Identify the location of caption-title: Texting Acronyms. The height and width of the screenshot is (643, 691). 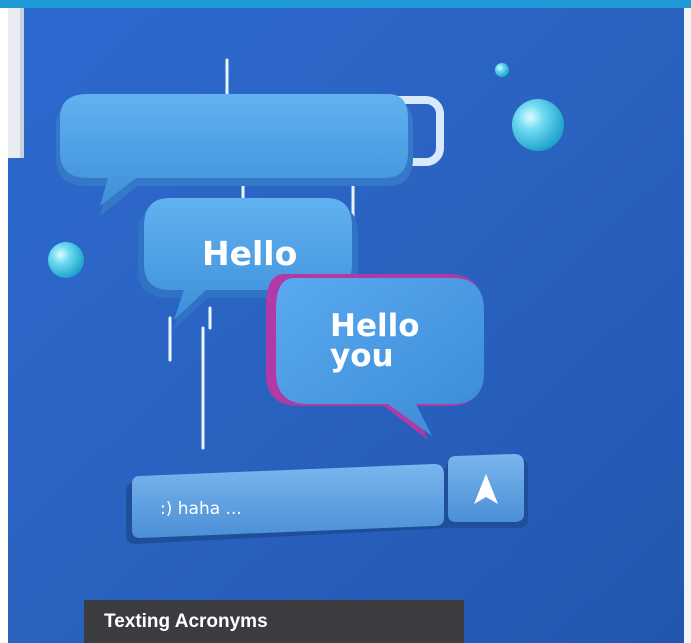
(274, 621).